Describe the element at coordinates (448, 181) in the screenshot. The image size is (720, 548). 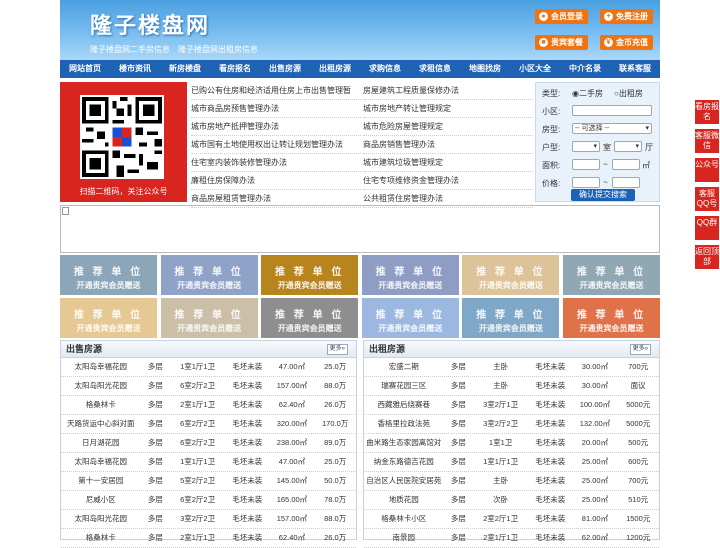
I see `news-link: 住宅专项维修资金管理办法` at that location.